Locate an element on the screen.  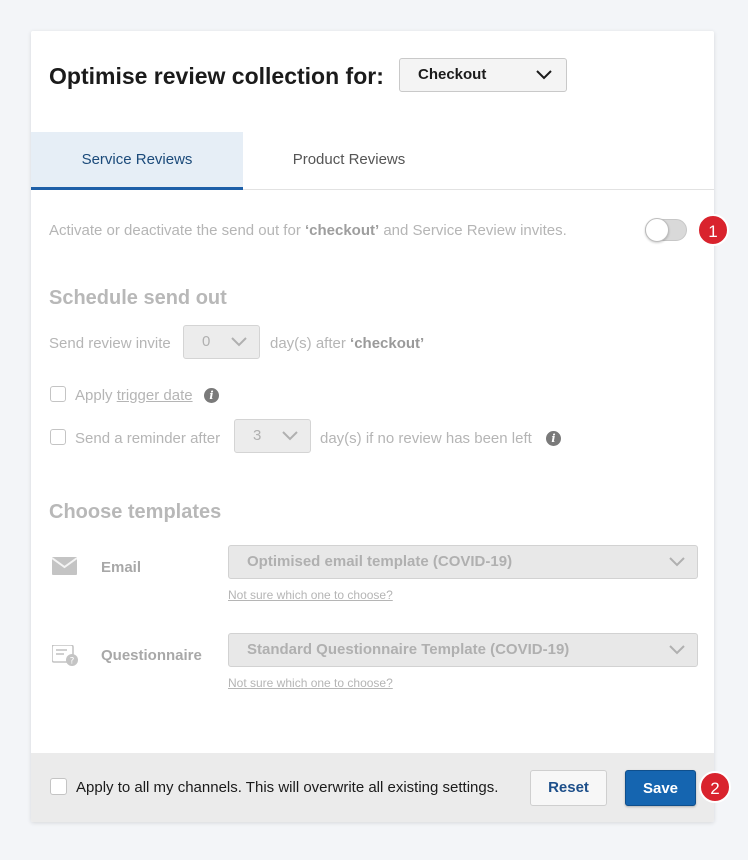
days-select: 0 is located at coordinates (221, 342).